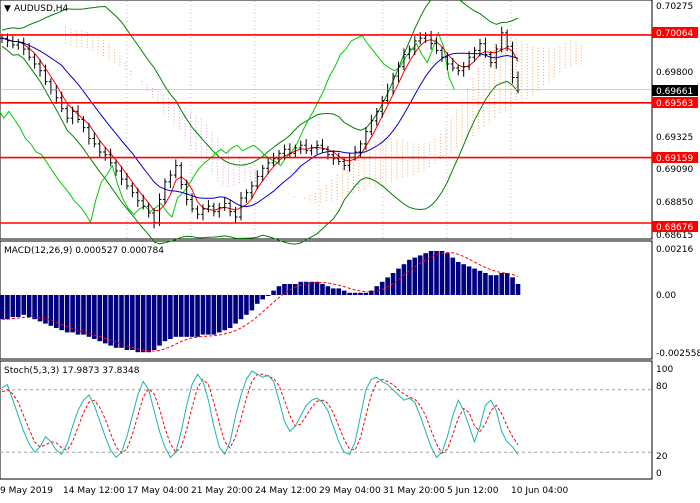 This screenshot has width=700, height=503. I want to click on symbol-title: AUDUSD,H4, so click(41, 9).